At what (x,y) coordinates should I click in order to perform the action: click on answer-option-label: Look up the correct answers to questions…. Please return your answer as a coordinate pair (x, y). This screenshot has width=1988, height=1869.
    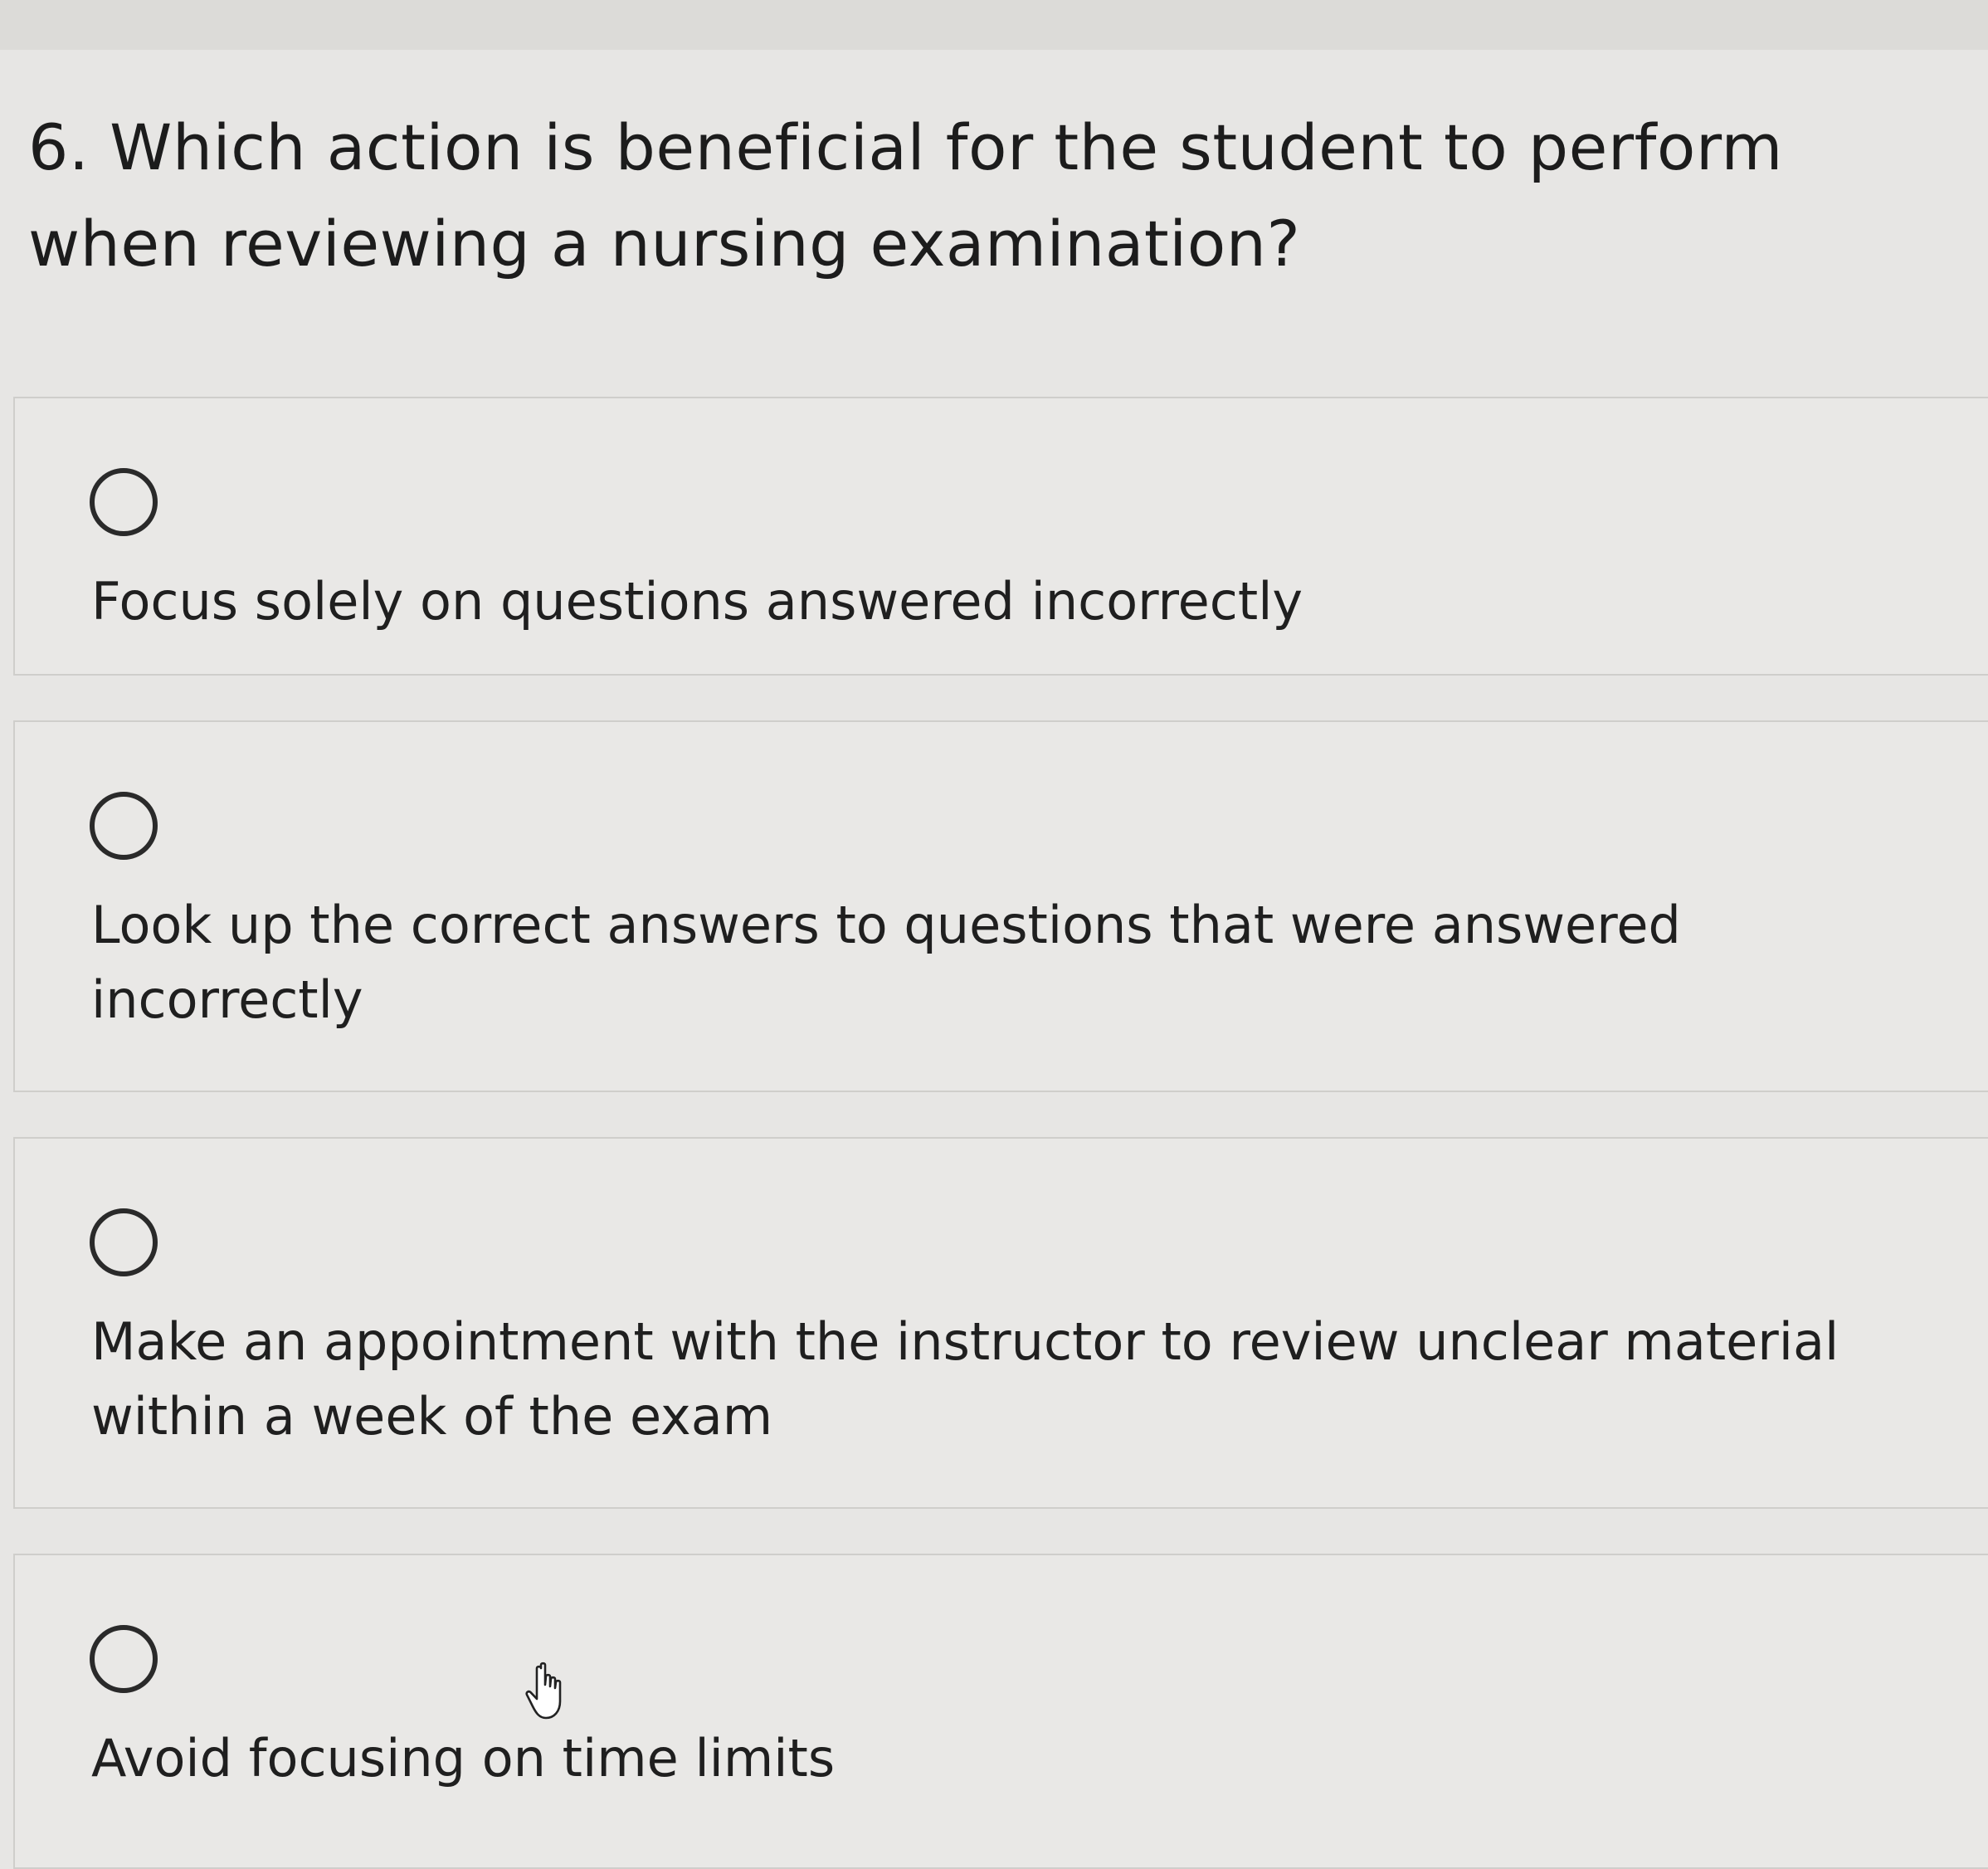
    Looking at the image, I should click on (886, 962).